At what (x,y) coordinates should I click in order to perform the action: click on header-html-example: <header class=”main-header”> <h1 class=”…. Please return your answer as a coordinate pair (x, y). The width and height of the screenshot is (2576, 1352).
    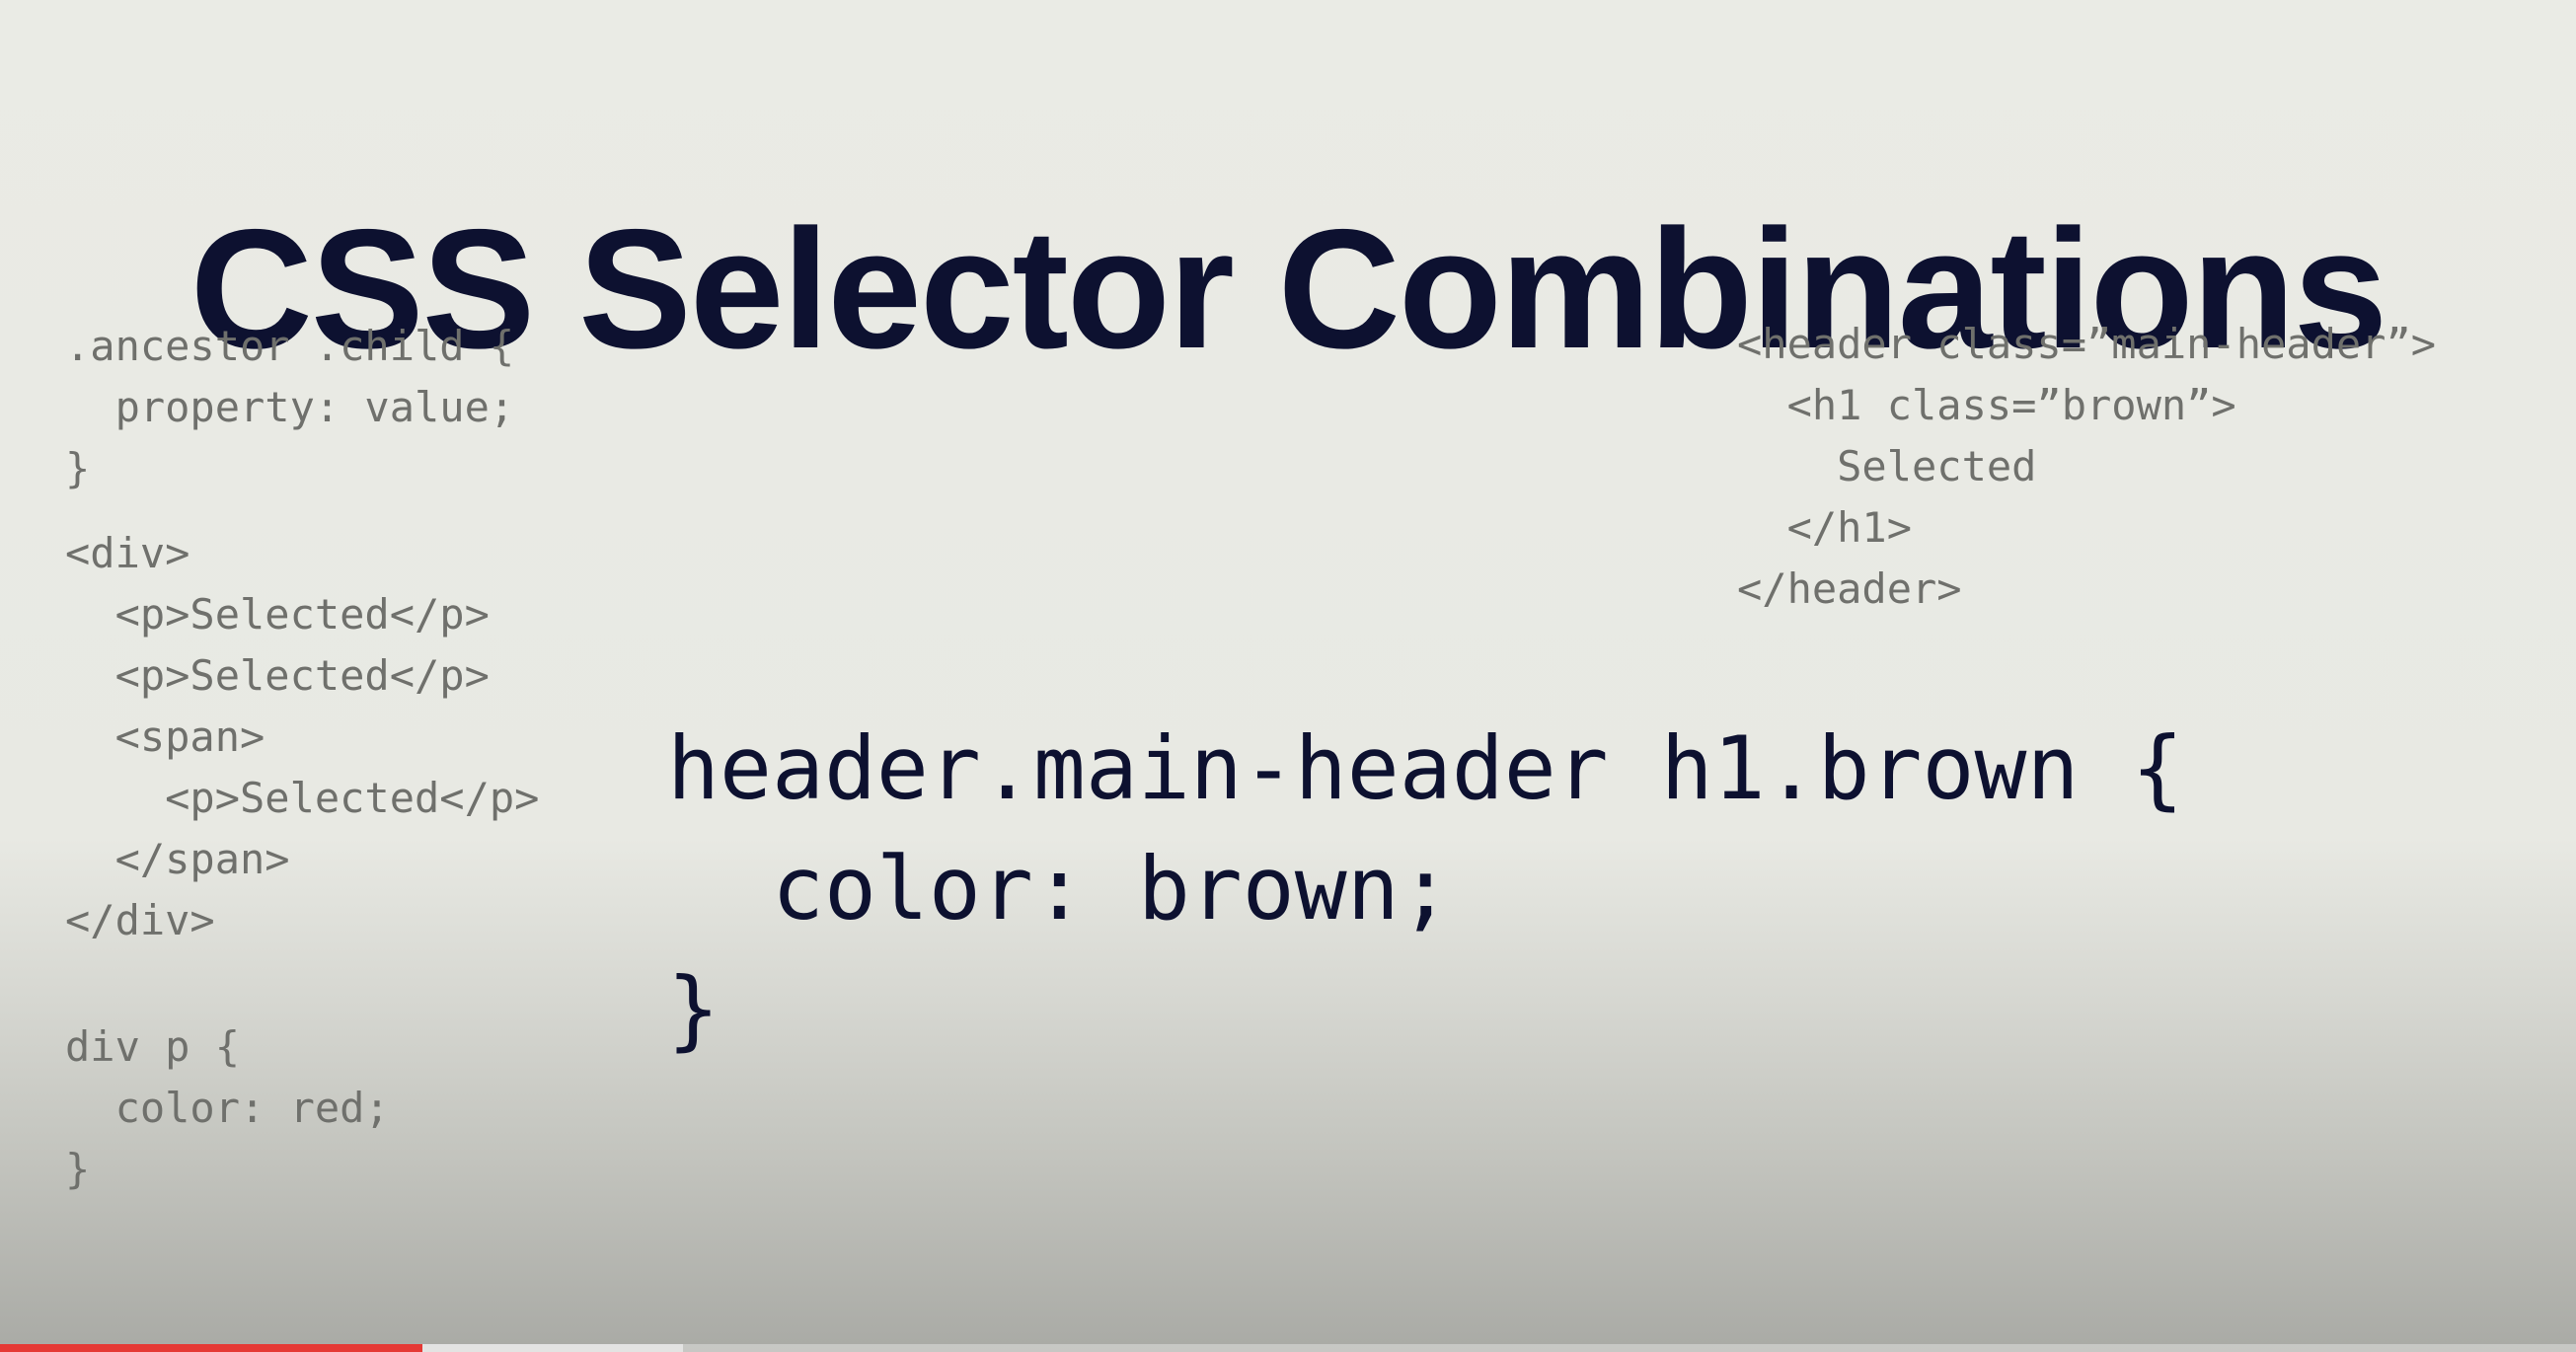
    Looking at the image, I should click on (2087, 466).